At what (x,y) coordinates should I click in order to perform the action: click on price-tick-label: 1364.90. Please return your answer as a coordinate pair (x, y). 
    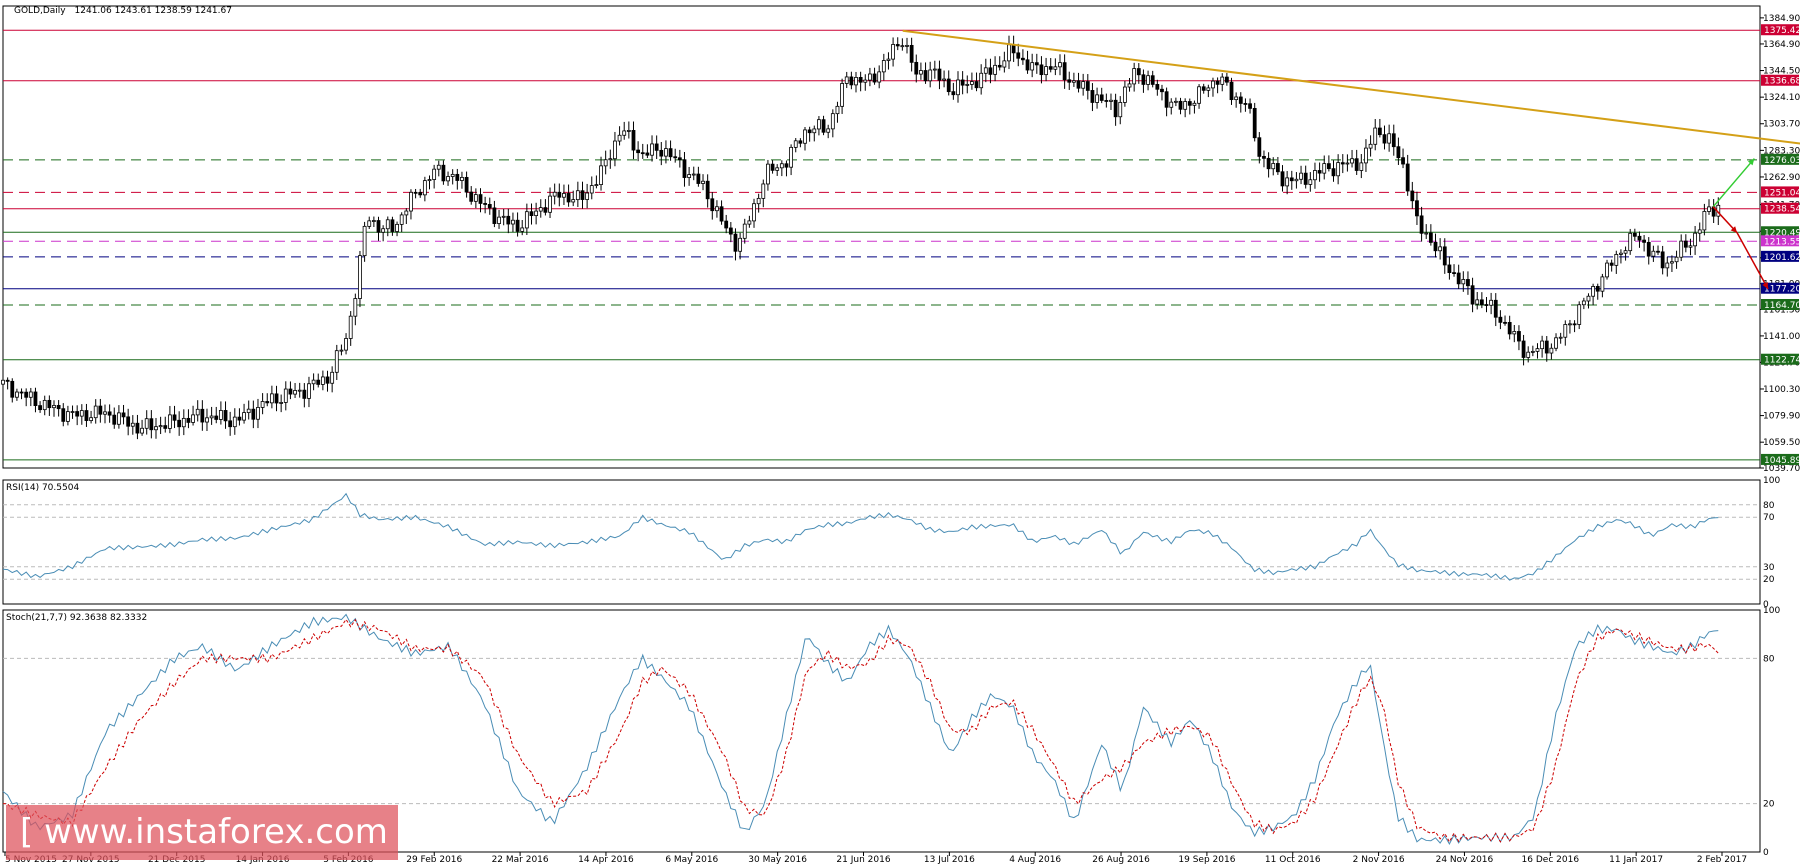
    Looking at the image, I should click on (1781, 45).